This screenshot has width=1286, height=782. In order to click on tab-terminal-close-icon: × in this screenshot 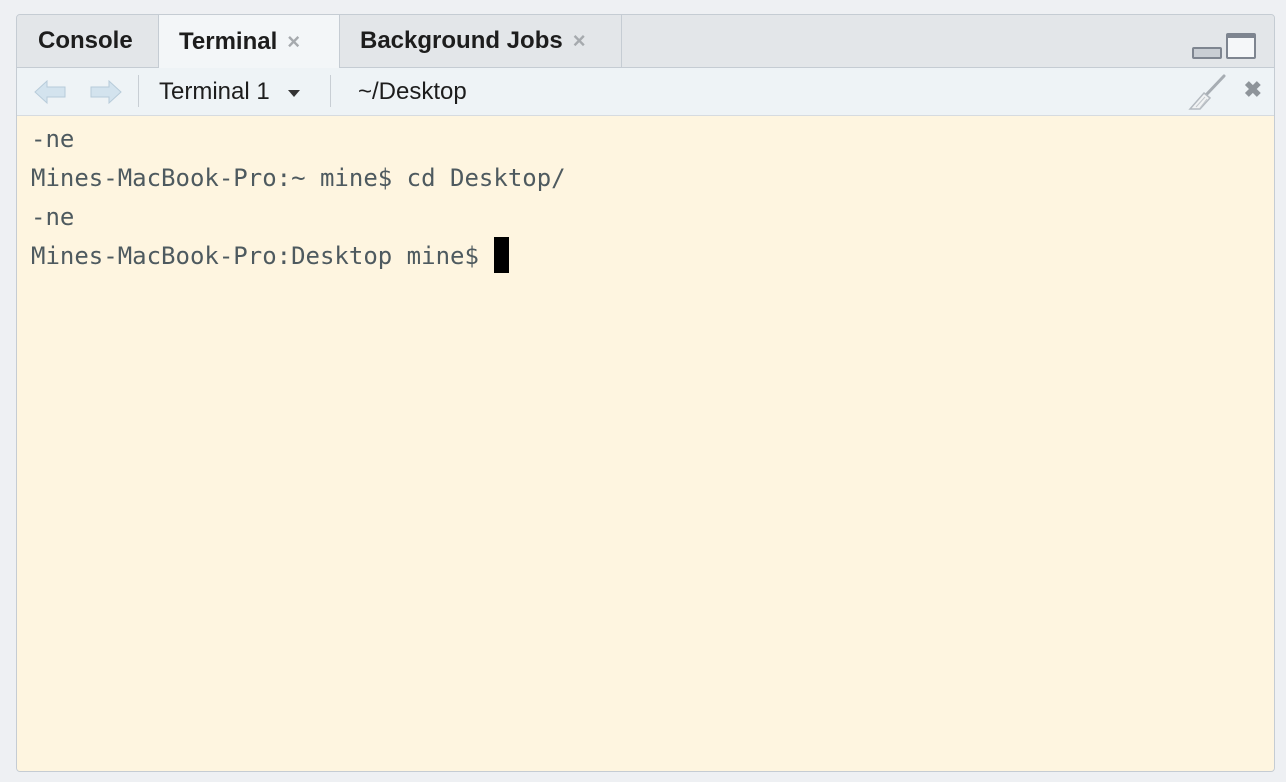, I will do `click(293, 41)`.